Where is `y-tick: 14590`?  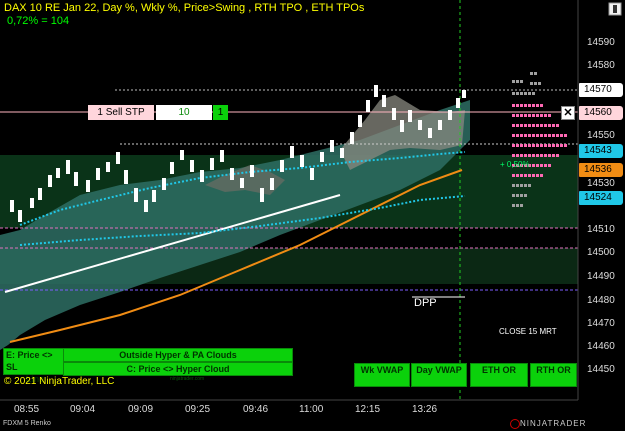 y-tick: 14590 is located at coordinates (601, 42).